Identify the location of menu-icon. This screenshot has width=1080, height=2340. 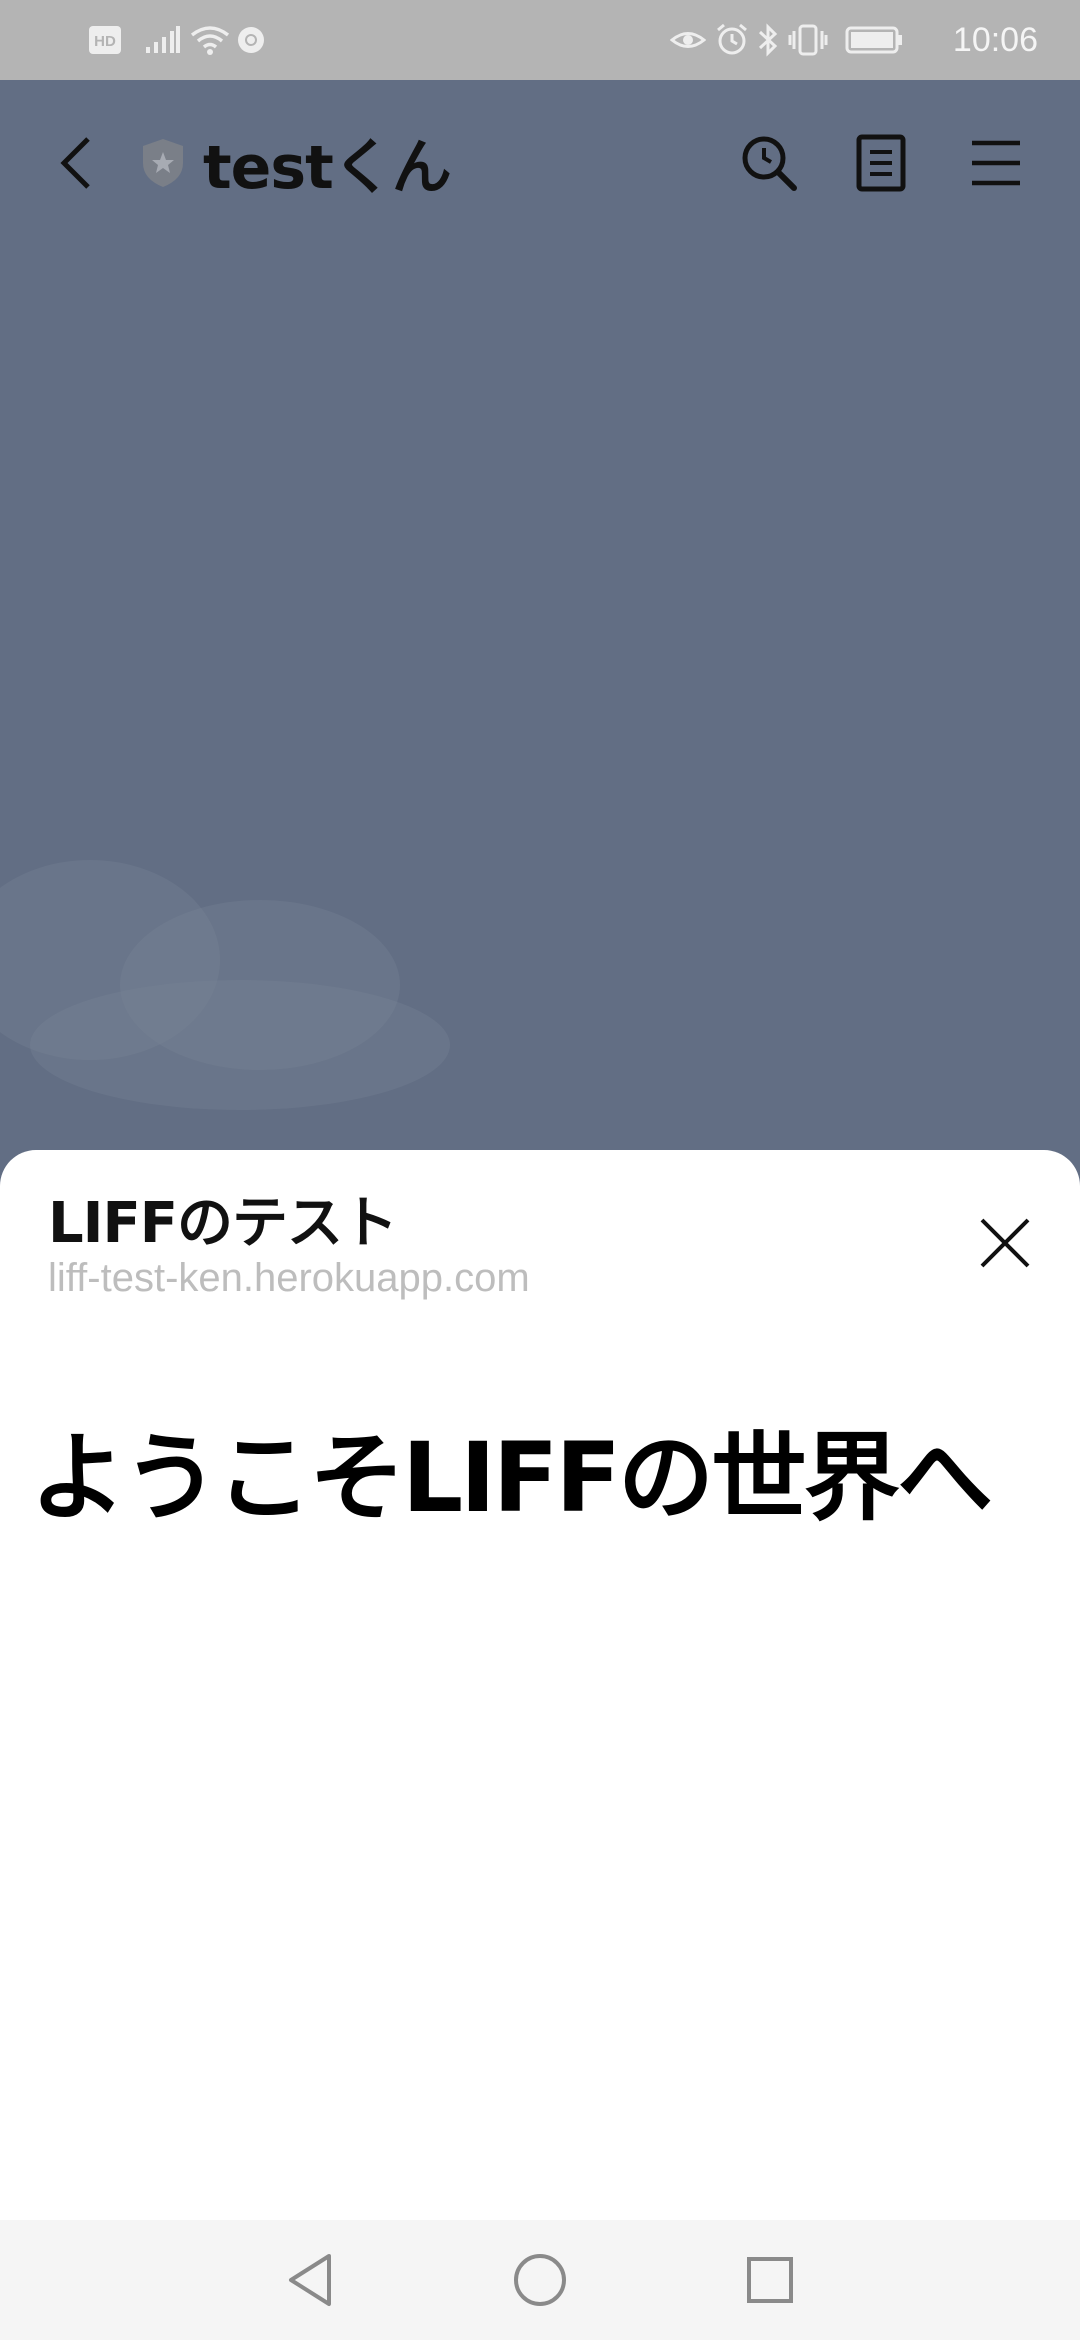
(996, 162).